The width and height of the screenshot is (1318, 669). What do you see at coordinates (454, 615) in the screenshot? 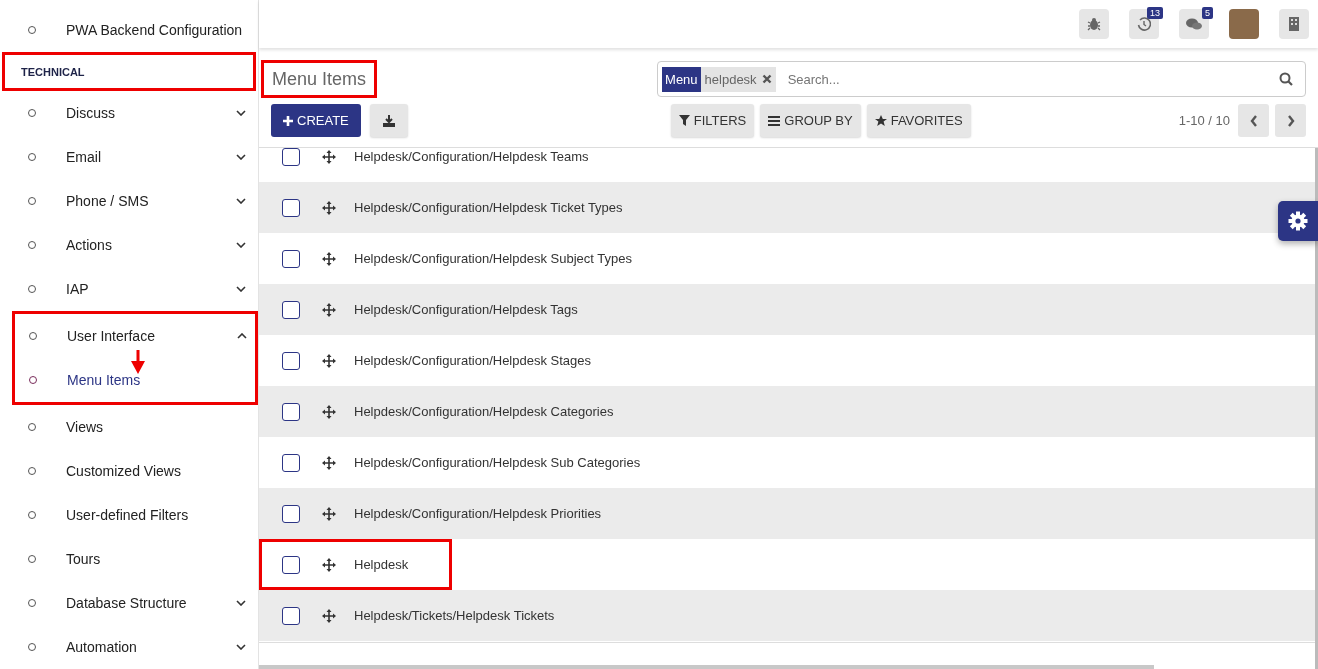
I see `table-cell: Helpdesk/Tickets/Helpdesk Tickets` at bounding box center [454, 615].